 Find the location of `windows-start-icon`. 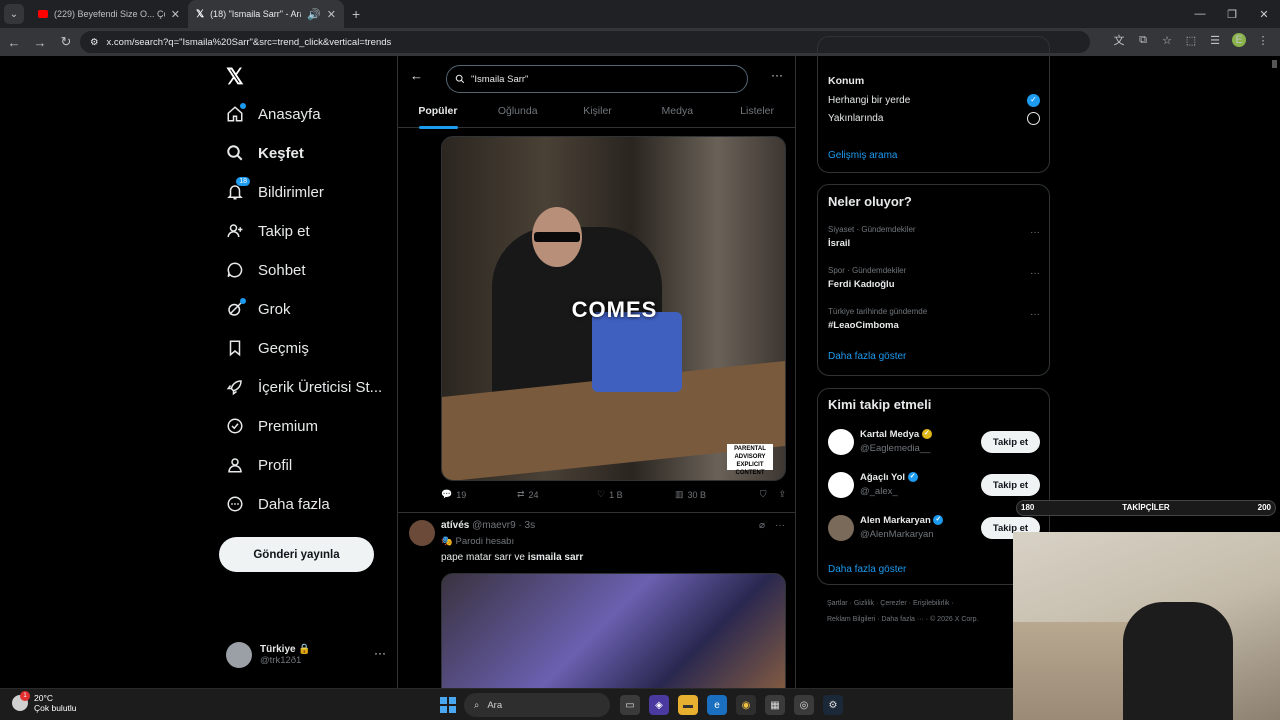

windows-start-icon is located at coordinates (448, 705).